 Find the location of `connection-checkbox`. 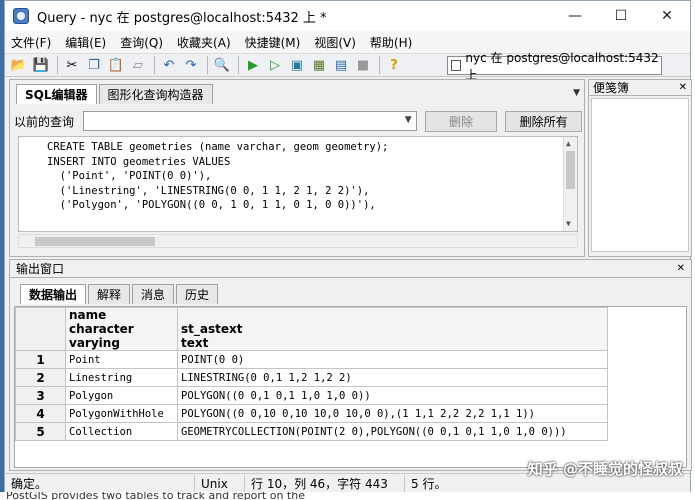

connection-checkbox is located at coordinates (456, 65).